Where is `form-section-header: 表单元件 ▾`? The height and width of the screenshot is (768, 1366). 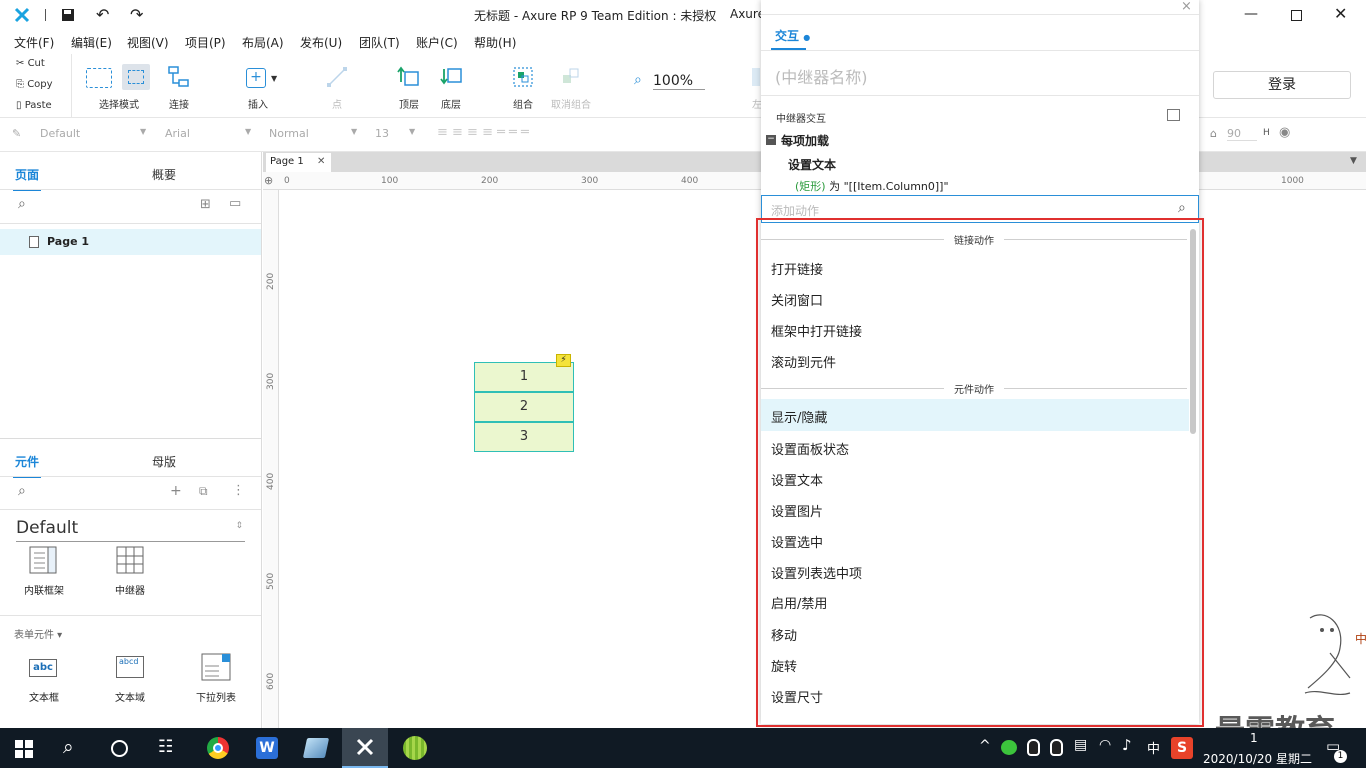
form-section-header: 表单元件 ▾ is located at coordinates (38, 633).